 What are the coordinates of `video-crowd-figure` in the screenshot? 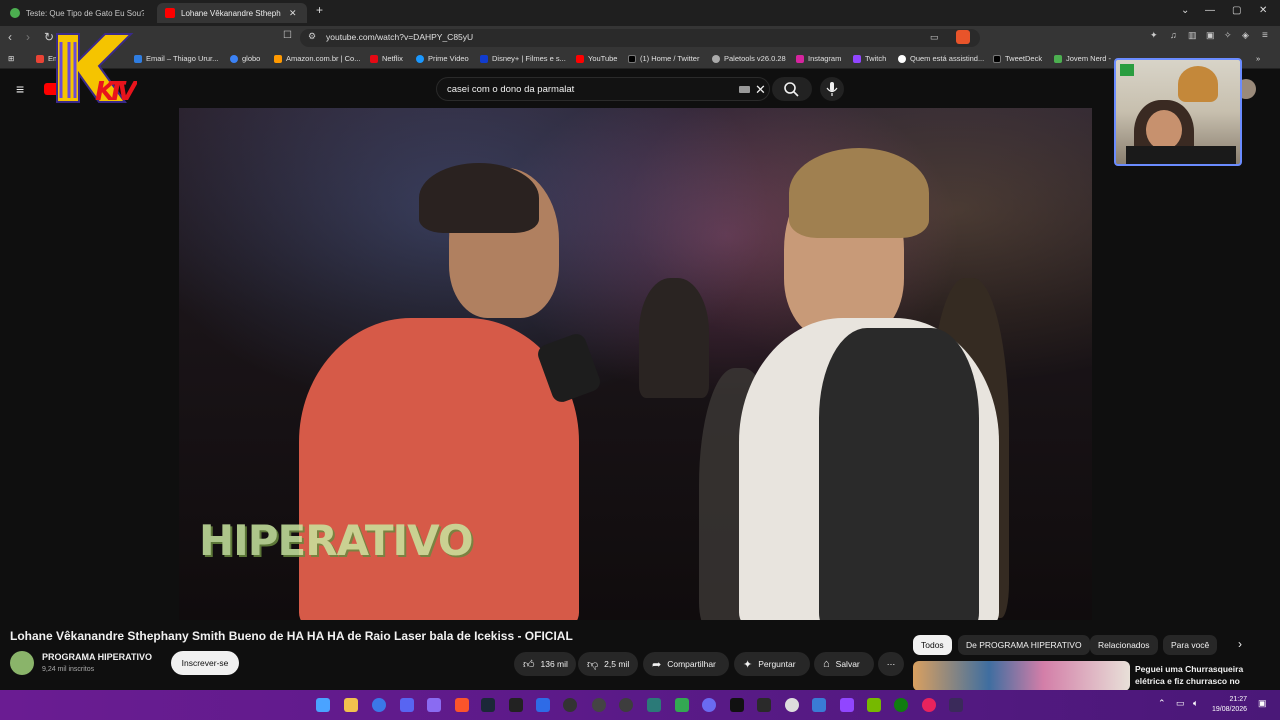 It's located at (674, 338).